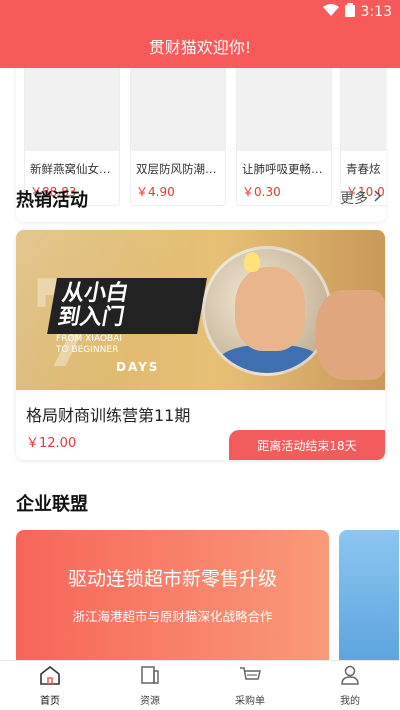 The image size is (400, 710). I want to click on product-card: 青春炫 ￥10.0, so click(363, 137).